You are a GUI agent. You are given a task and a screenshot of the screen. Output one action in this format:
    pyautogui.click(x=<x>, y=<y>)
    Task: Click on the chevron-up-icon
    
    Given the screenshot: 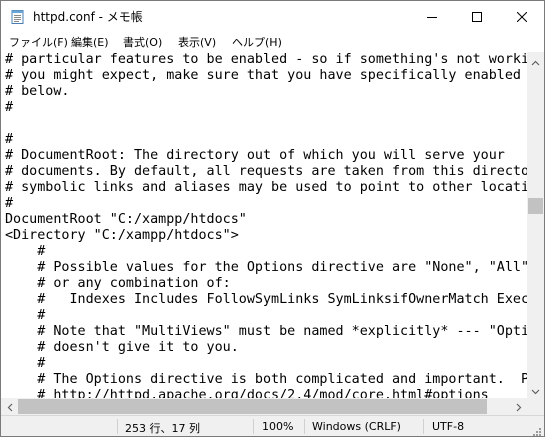 What is the action you would take?
    pyautogui.click(x=535, y=60)
    